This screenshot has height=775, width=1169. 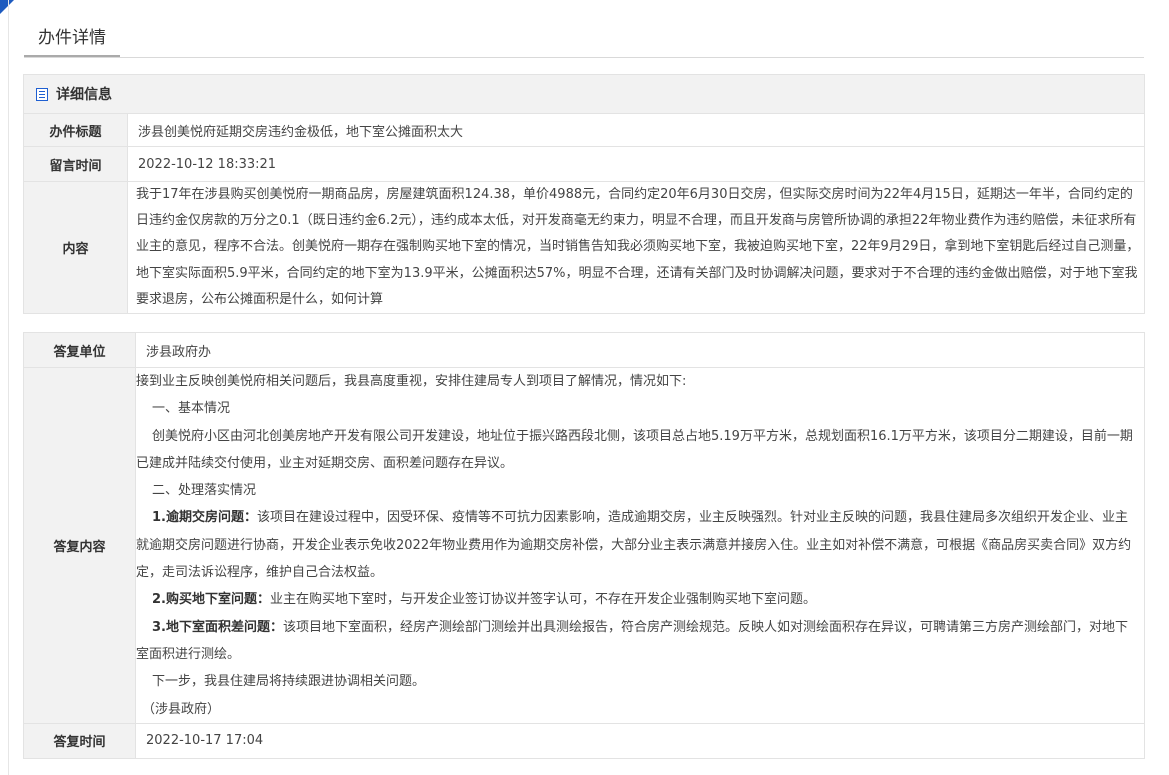 What do you see at coordinates (217, 627) in the screenshot?
I see `item-3-title: 3.地下室面积差问题：` at bounding box center [217, 627].